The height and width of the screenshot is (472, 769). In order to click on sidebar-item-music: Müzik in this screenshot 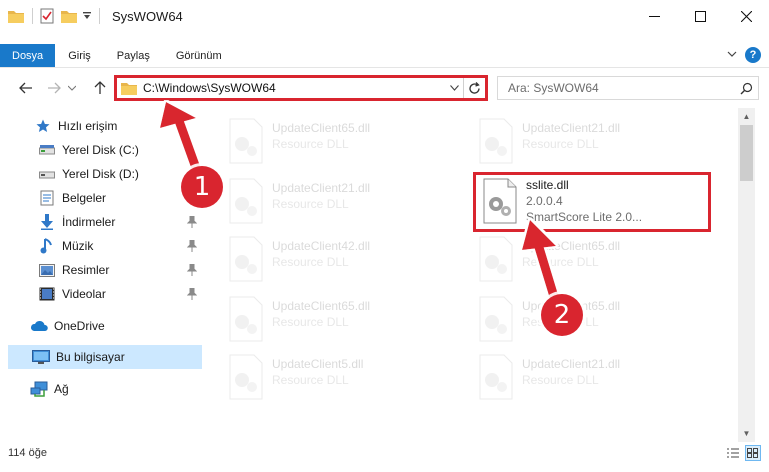, I will do `click(101, 246)`.